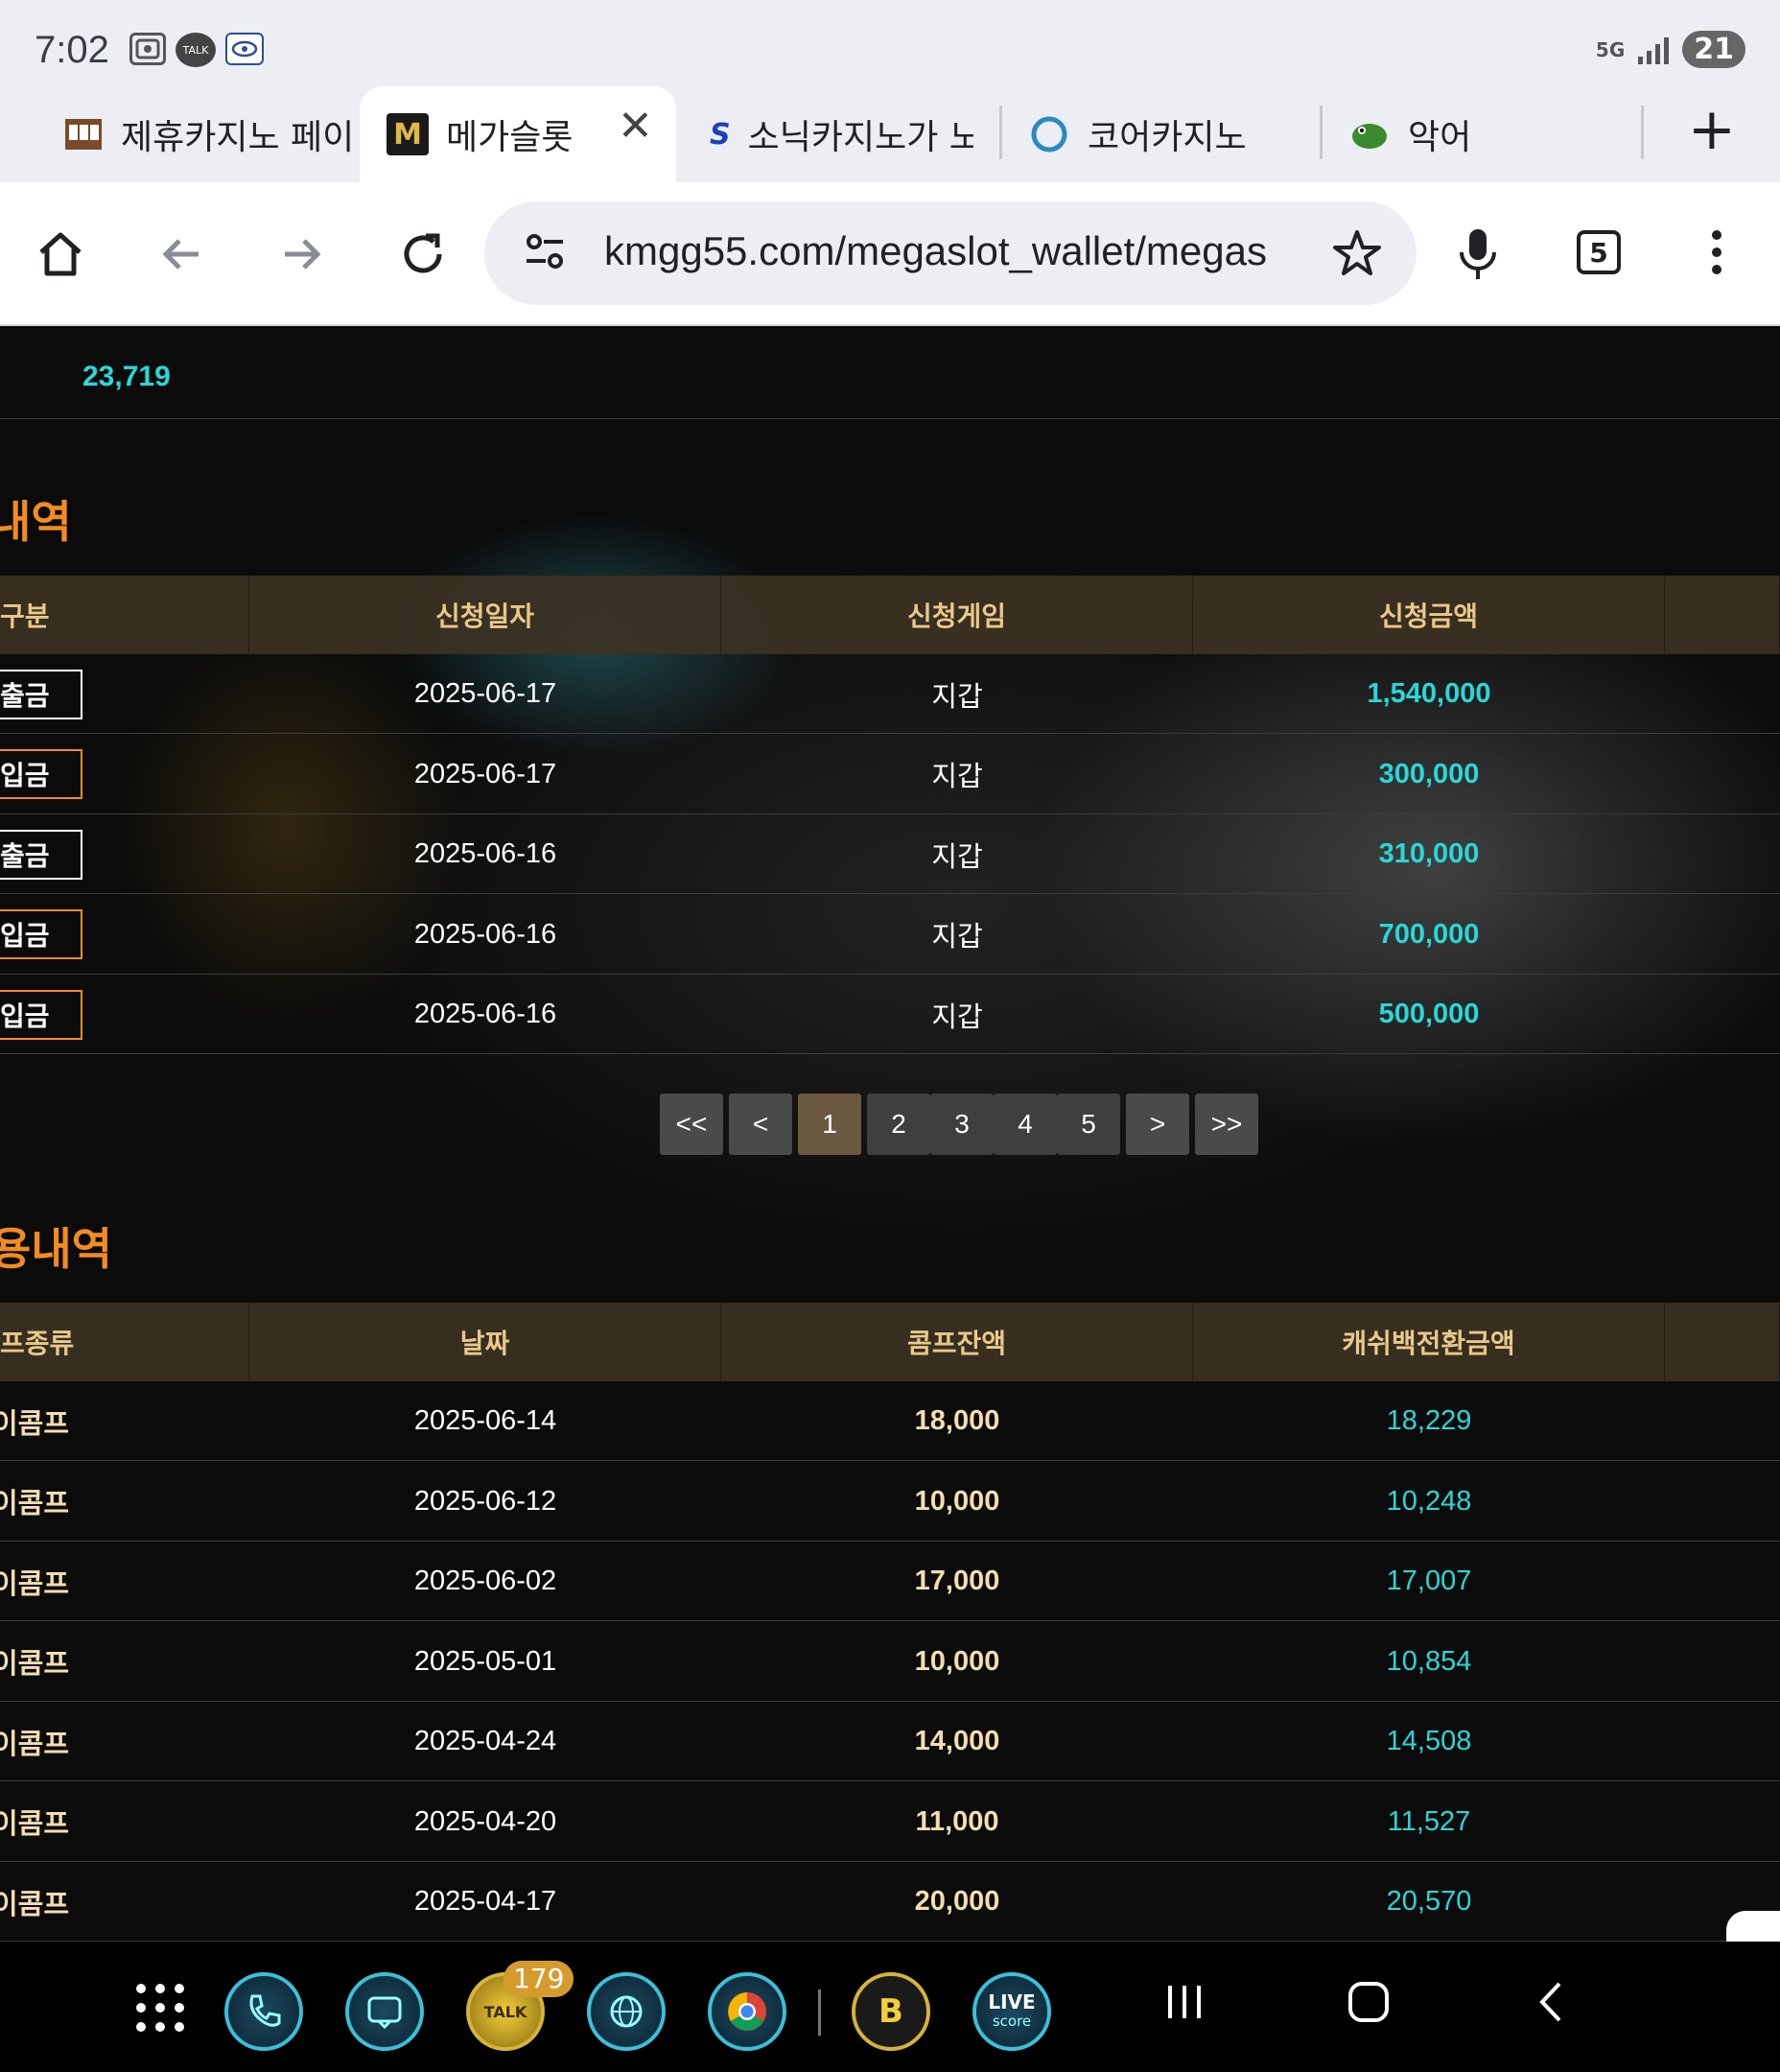  What do you see at coordinates (1722, 615) in the screenshot?
I see `column-header-spacer` at bounding box center [1722, 615].